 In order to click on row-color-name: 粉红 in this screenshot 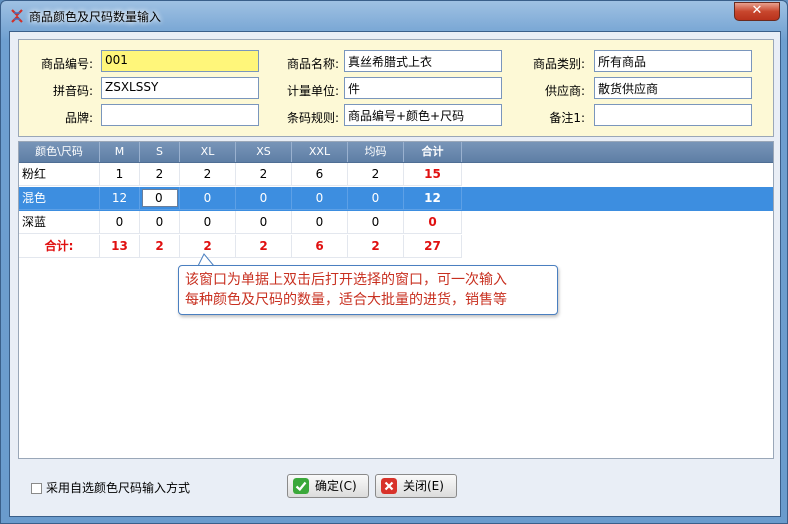, I will do `click(59, 174)`.